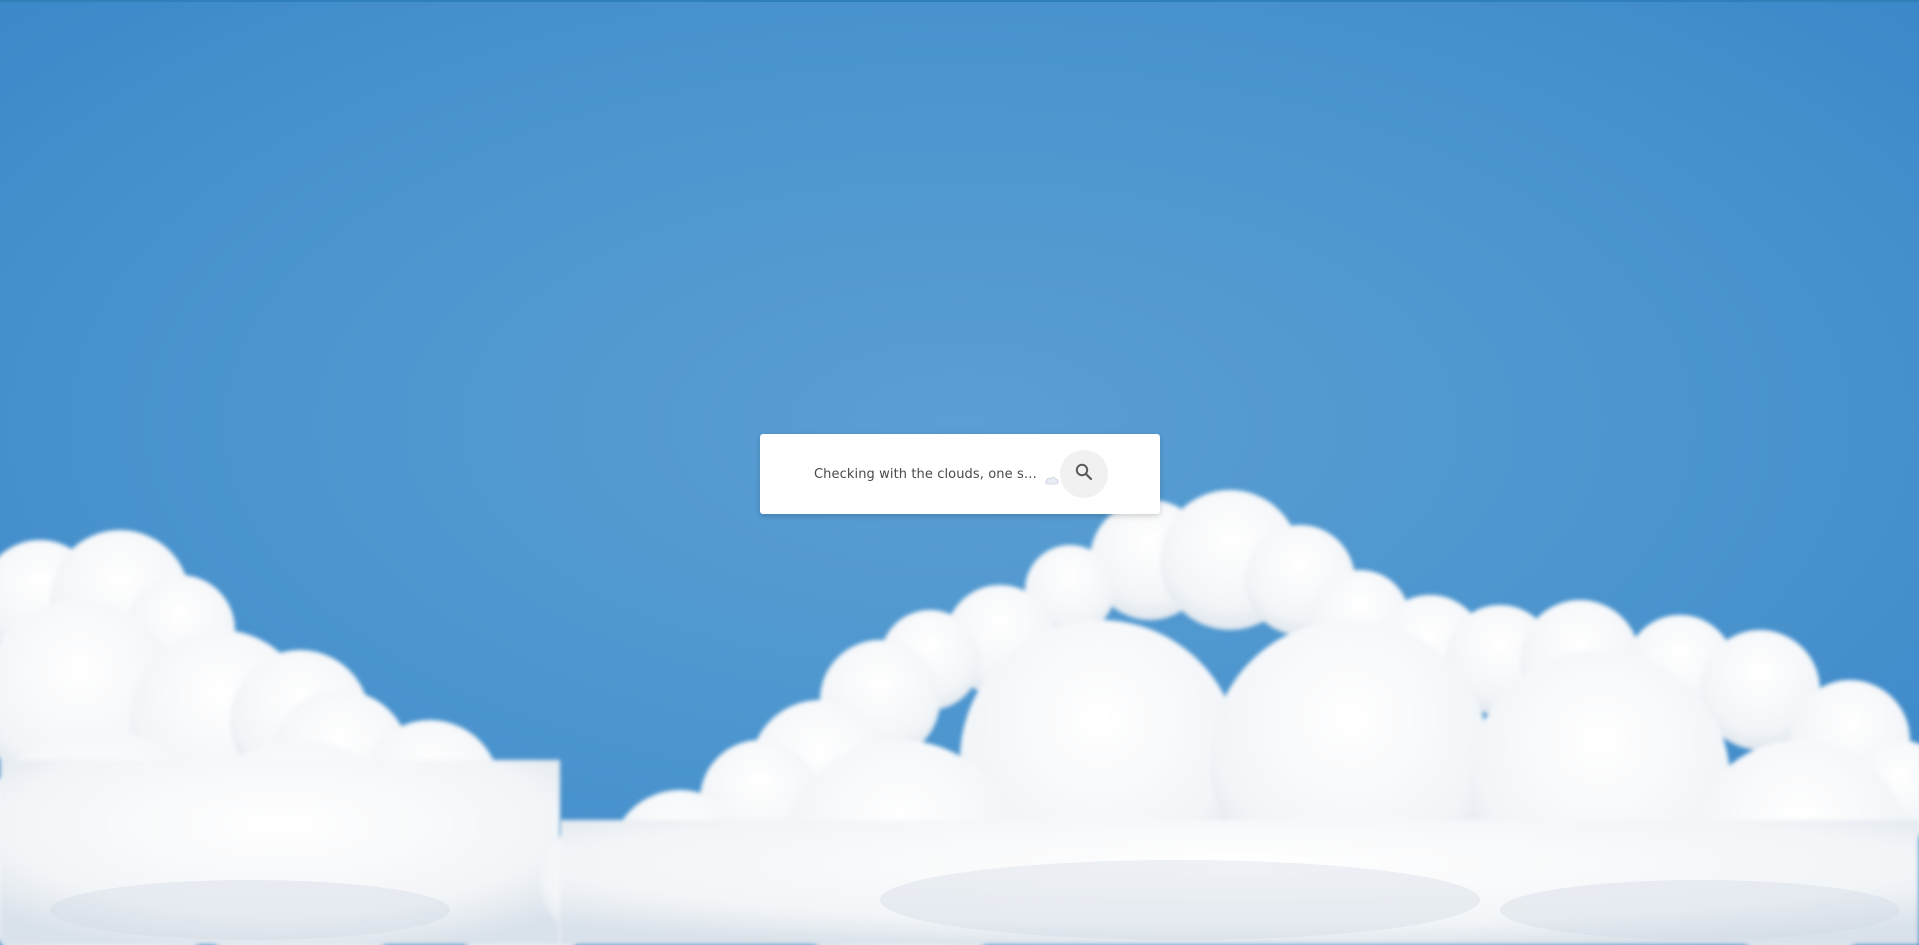 The image size is (1919, 945). What do you see at coordinates (1052, 477) in the screenshot?
I see `cloud-icon` at bounding box center [1052, 477].